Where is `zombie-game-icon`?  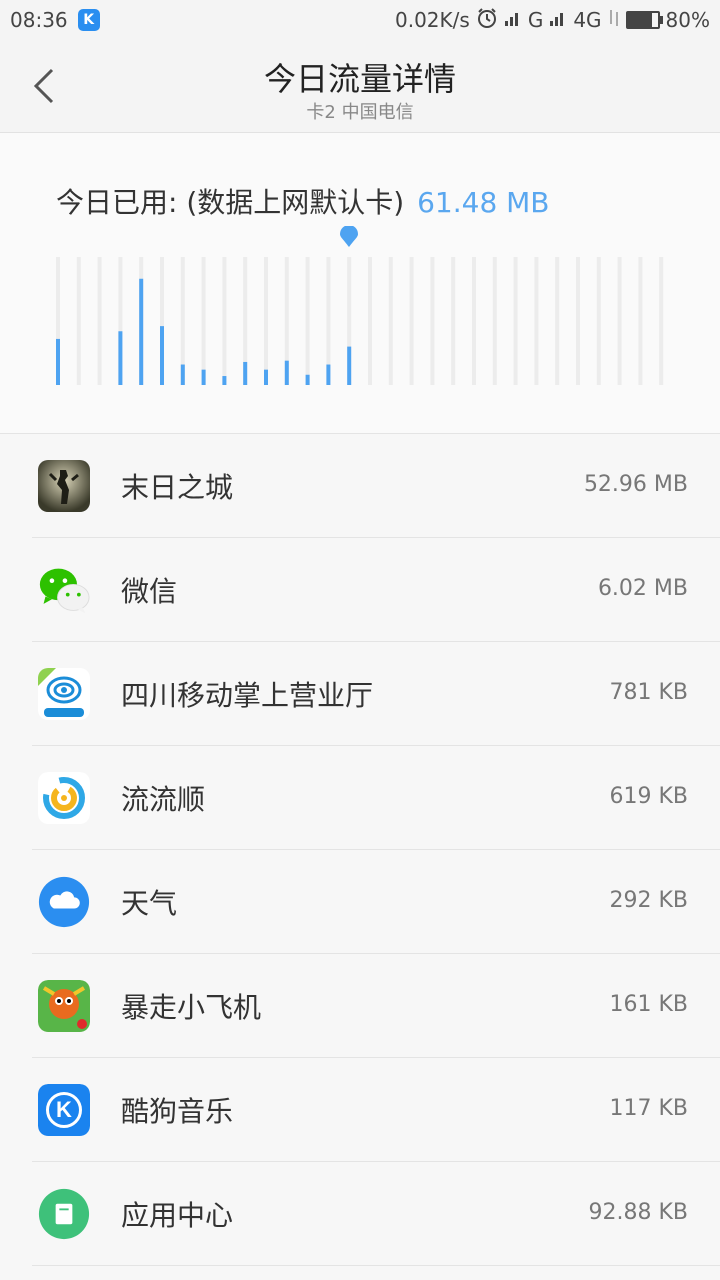
zombie-game-icon is located at coordinates (64, 486).